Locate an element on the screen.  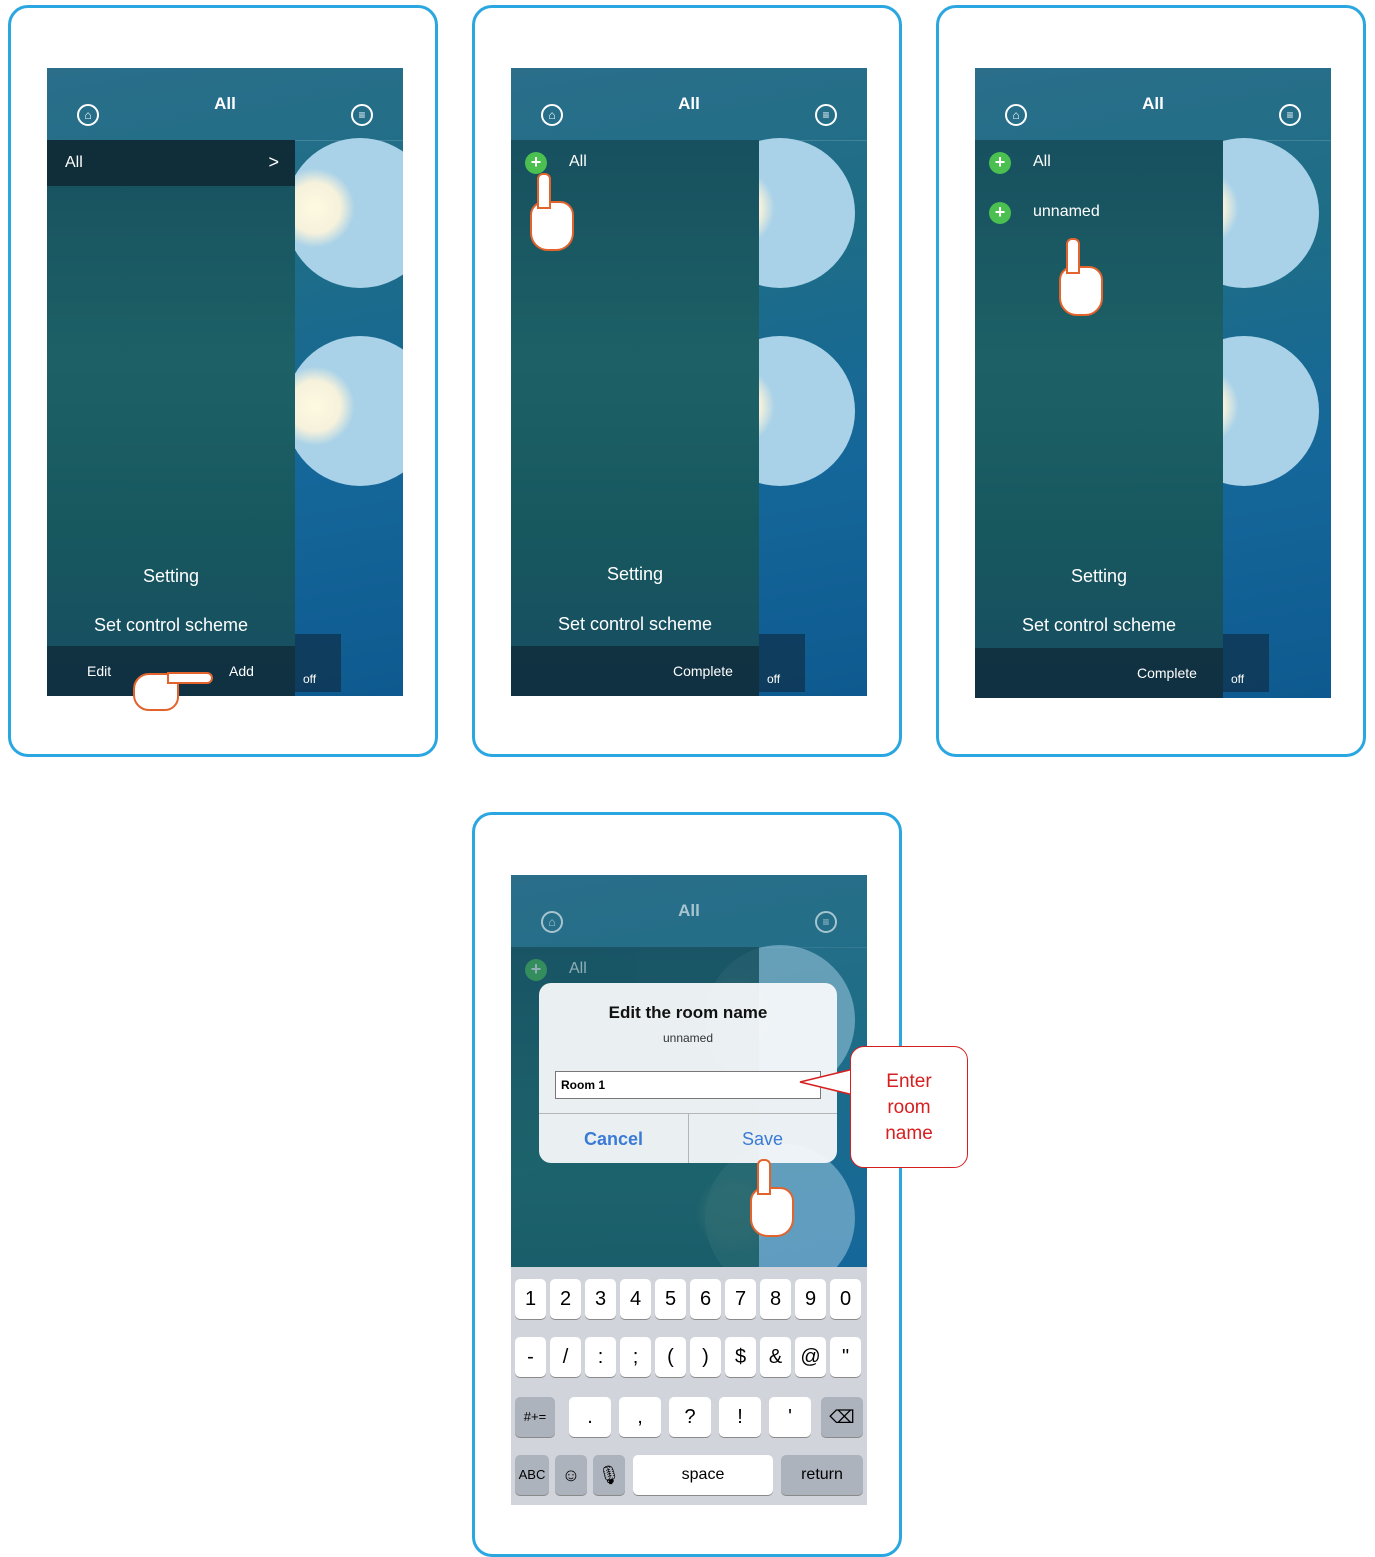
key-3: 4 is located at coordinates (635, 1299).